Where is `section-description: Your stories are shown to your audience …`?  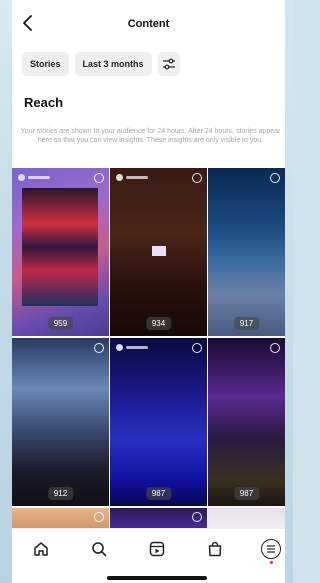
section-description: Your stories are shown to your audience … is located at coordinates (150, 136).